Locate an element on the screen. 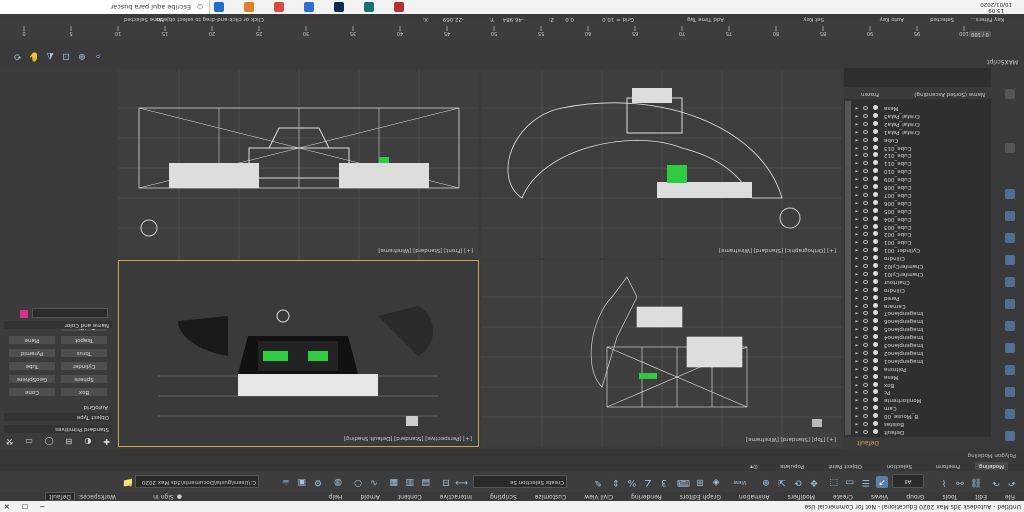 Image resolution: width=1024 pixels, height=512 pixels. key-mode-selected: Selected is located at coordinates (942, 19).